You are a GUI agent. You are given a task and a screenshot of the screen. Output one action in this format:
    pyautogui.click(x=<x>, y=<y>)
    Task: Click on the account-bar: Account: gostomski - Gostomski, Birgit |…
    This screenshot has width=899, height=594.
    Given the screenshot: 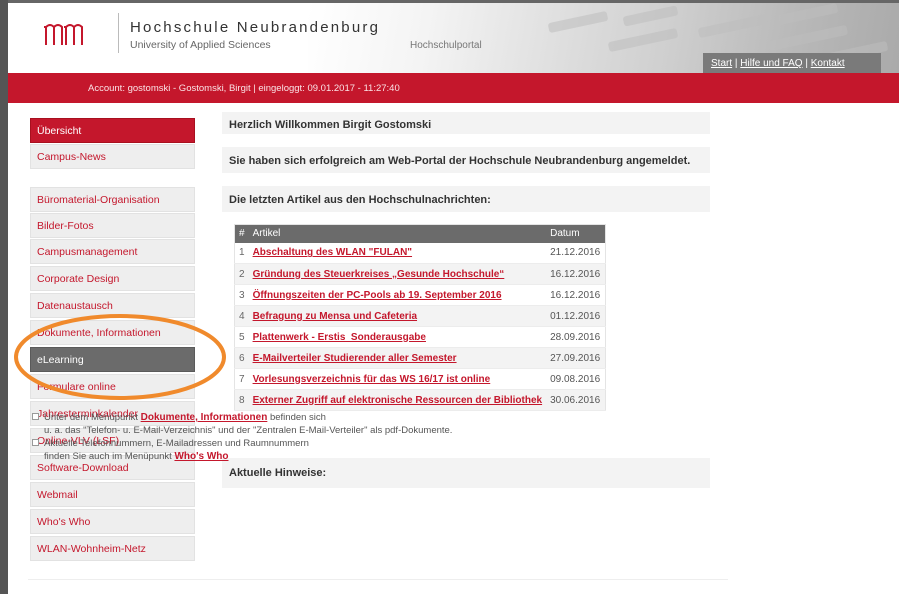 What is the action you would take?
    pyautogui.click(x=453, y=88)
    